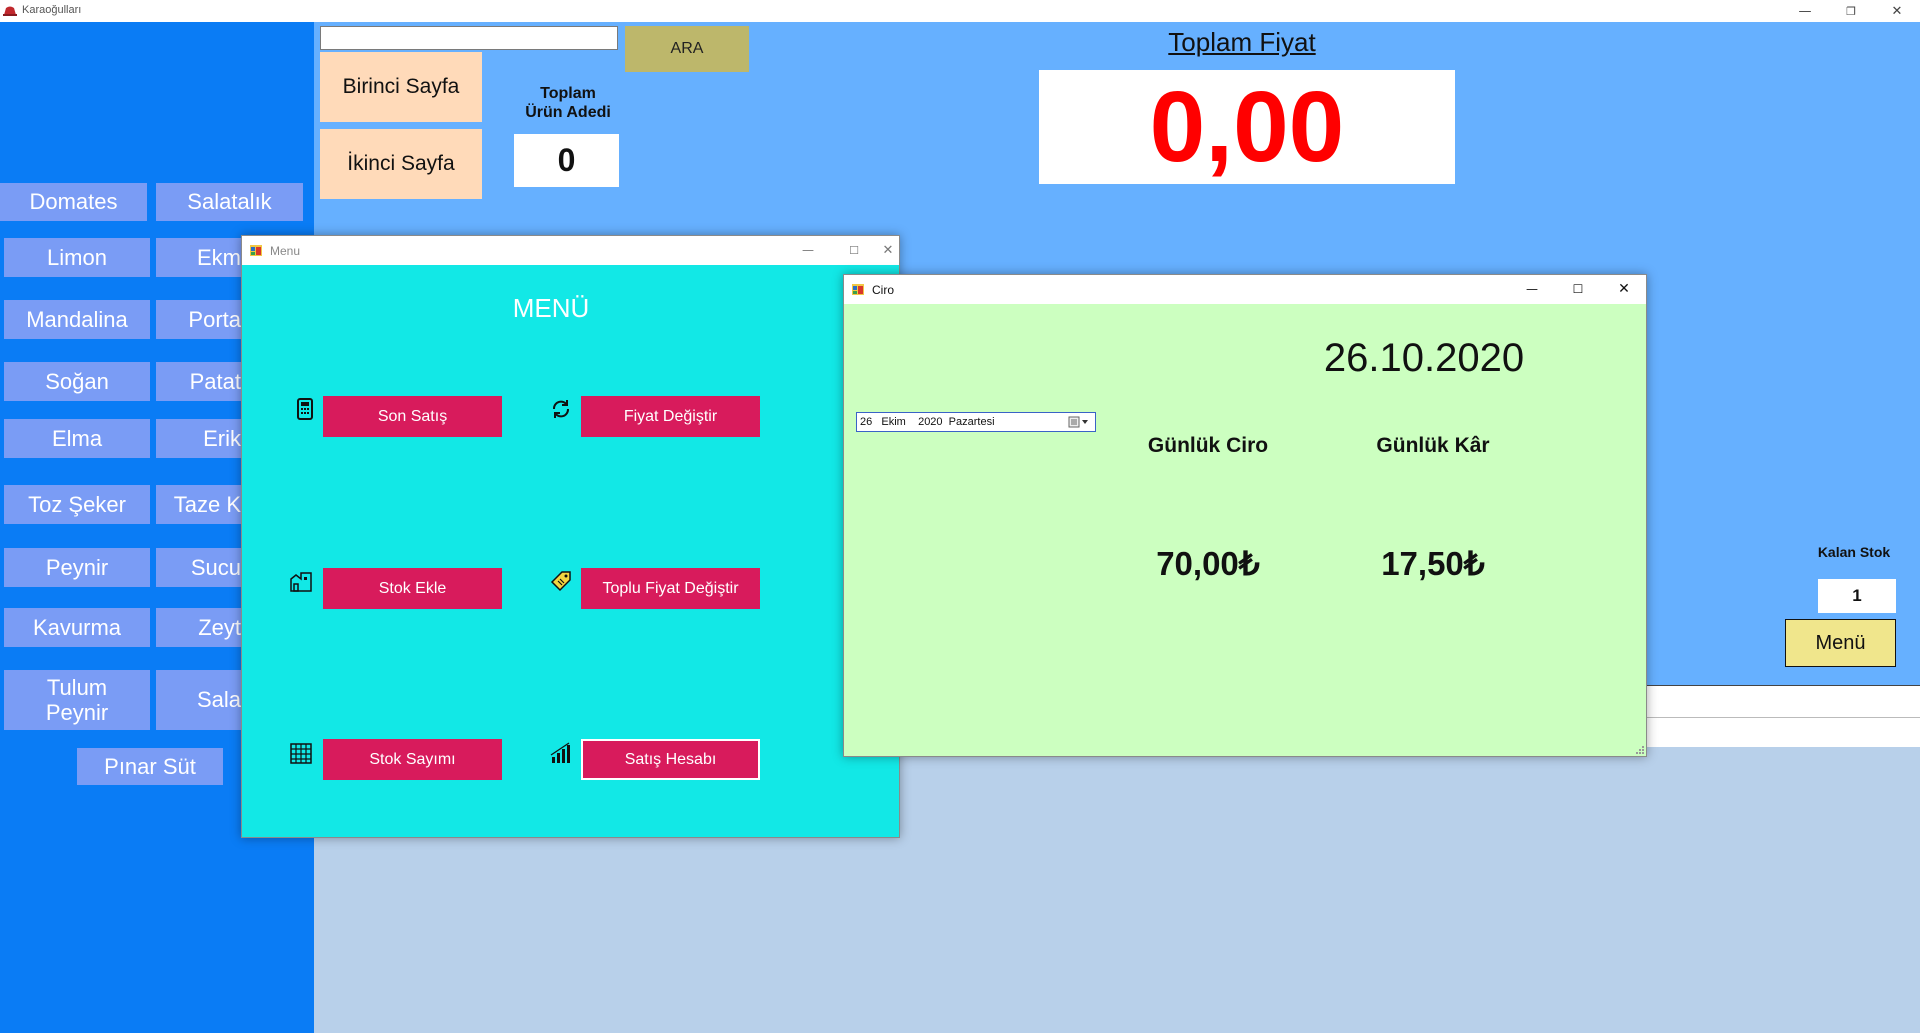 The image size is (1920, 1033). What do you see at coordinates (960, 11) in the screenshot?
I see `main-titlebar: Karaoğulları — ❐ ✕` at bounding box center [960, 11].